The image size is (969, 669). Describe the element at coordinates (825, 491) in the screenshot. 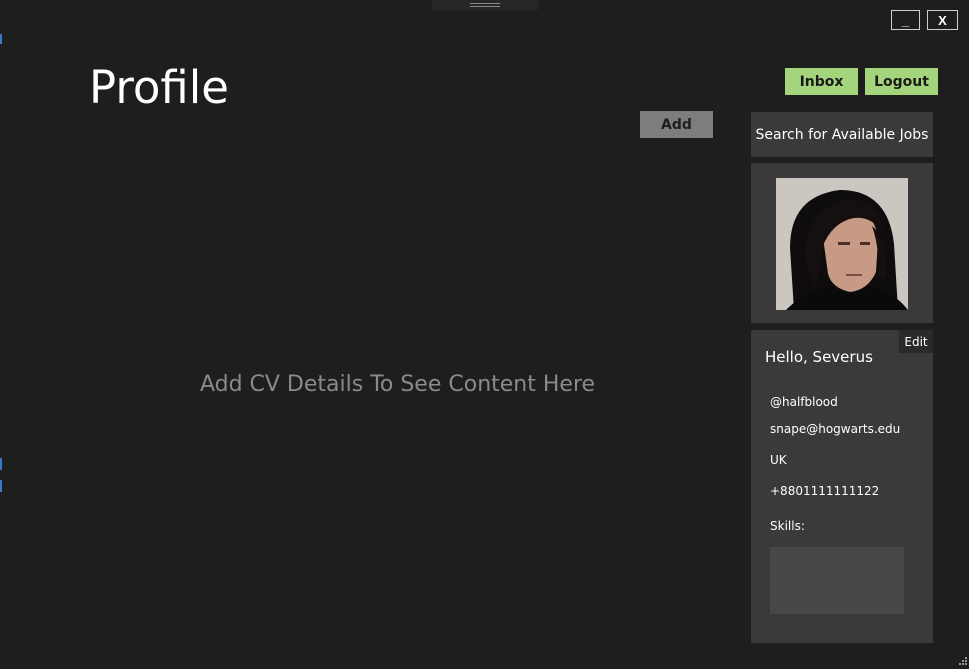

I see `phone-text: +8801111111122` at that location.